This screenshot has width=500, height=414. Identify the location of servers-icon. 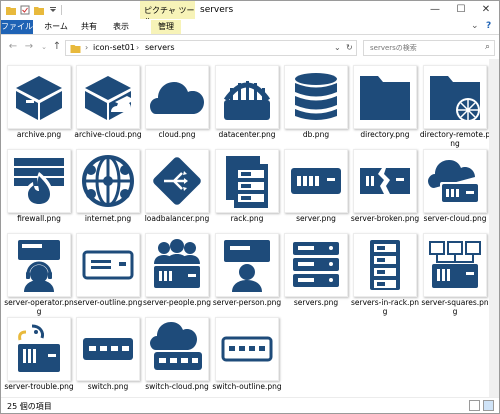
(316, 264).